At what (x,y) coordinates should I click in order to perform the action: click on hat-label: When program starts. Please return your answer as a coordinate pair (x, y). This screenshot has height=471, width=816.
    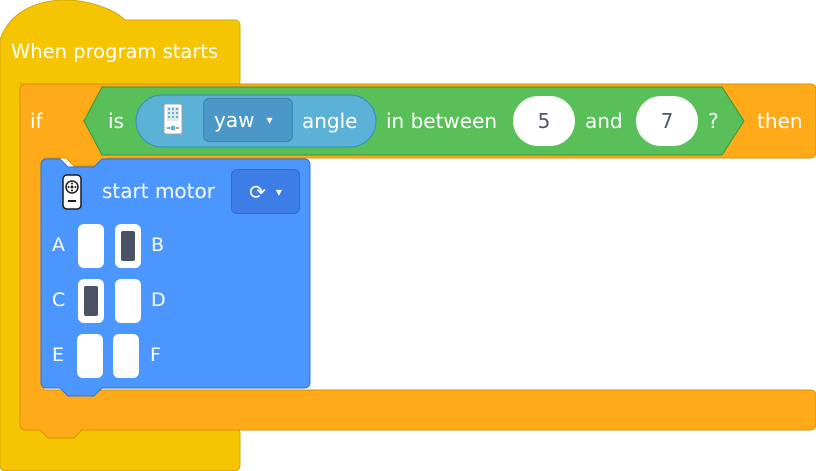
    Looking at the image, I should click on (115, 51).